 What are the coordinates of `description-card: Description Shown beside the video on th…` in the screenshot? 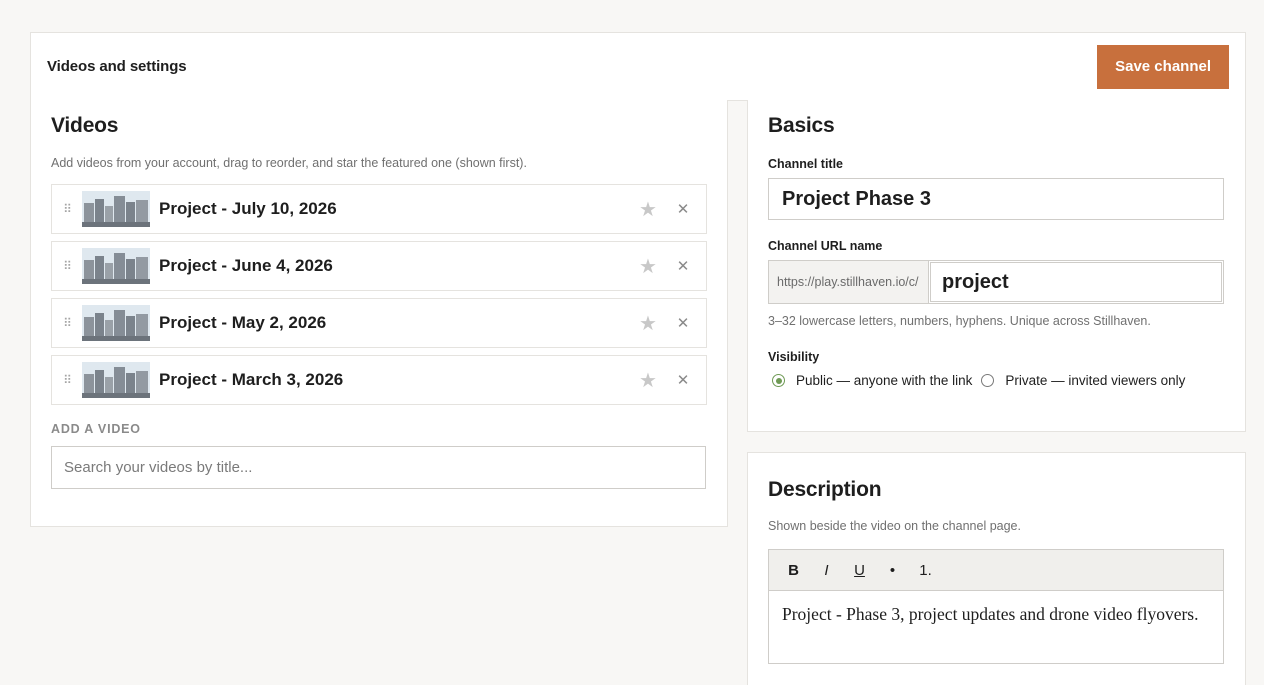 It's located at (996, 568).